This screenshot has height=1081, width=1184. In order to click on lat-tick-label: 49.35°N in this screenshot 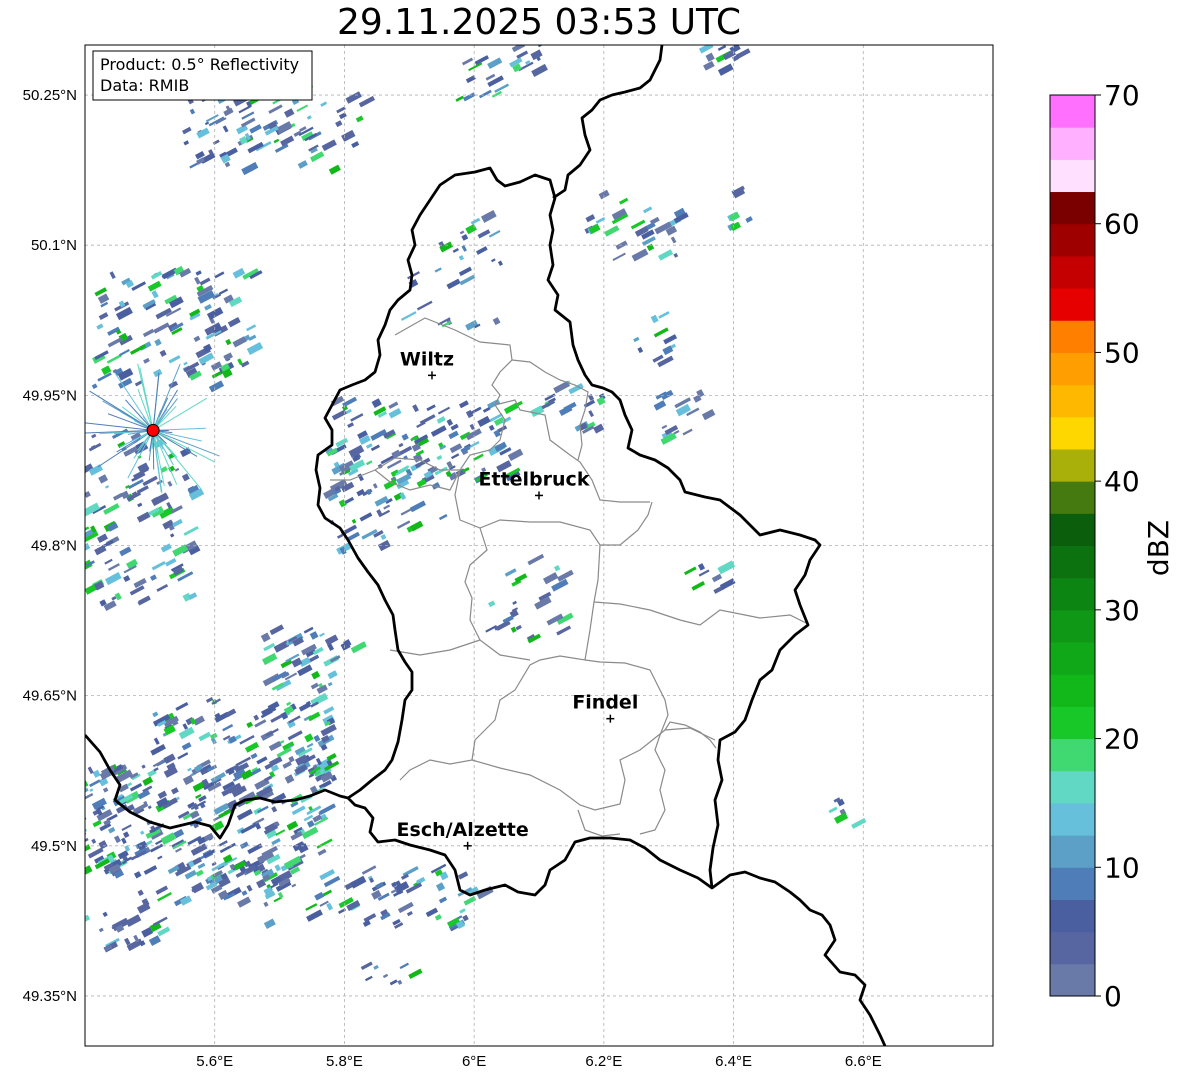, I will do `click(50, 996)`.